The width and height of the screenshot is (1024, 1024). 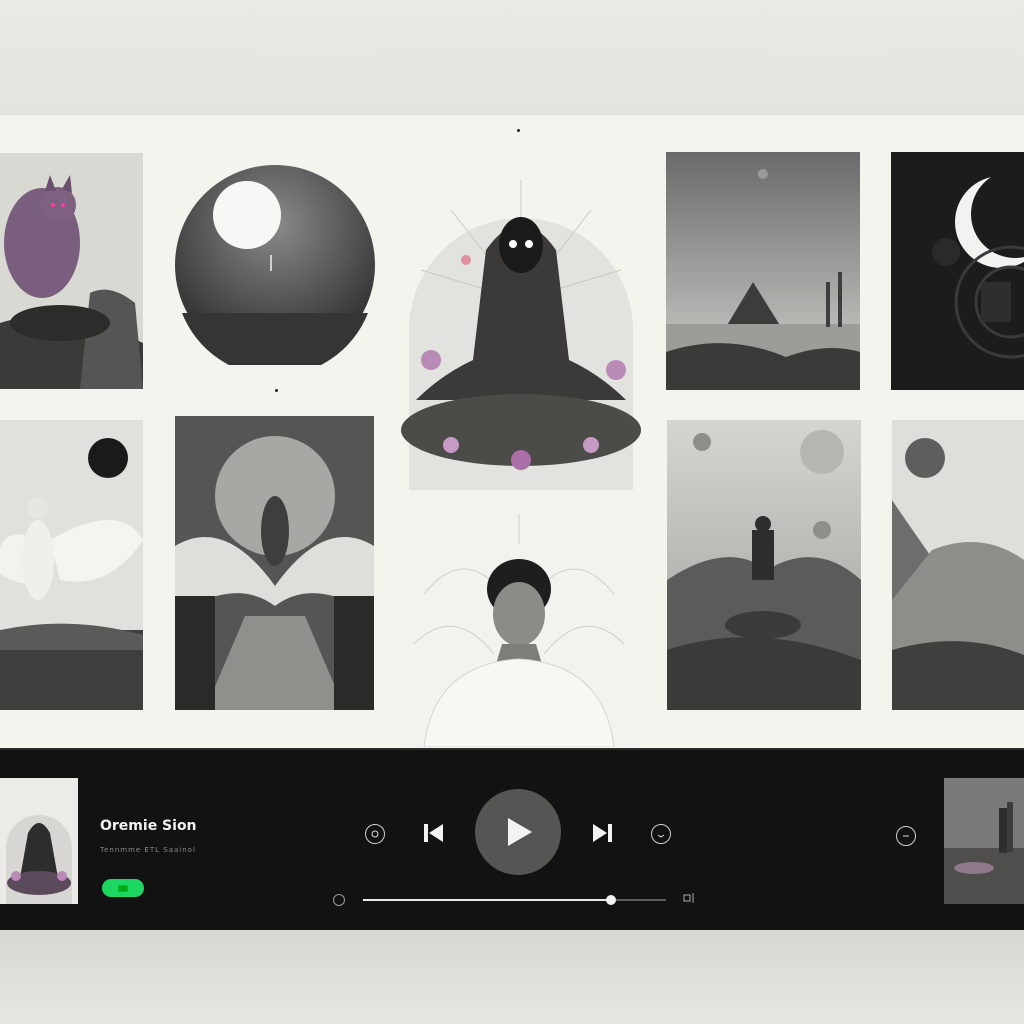 What do you see at coordinates (433, 833) in the screenshot?
I see `skip-previous-icon` at bounding box center [433, 833].